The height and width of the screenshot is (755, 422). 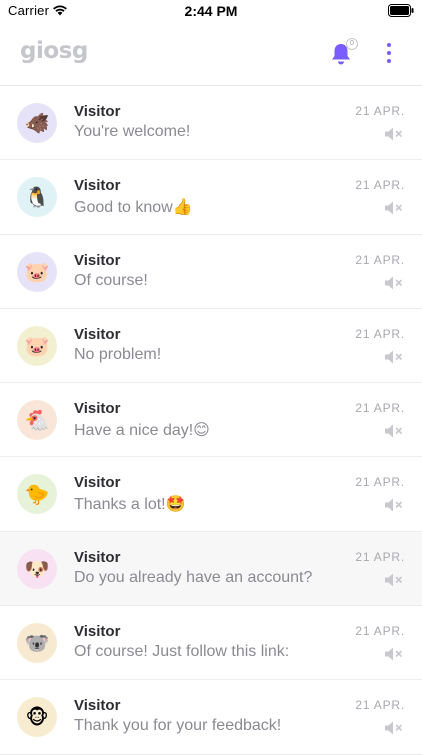 What do you see at coordinates (37, 123) in the screenshot?
I see `visitor-avatar: 🐗` at bounding box center [37, 123].